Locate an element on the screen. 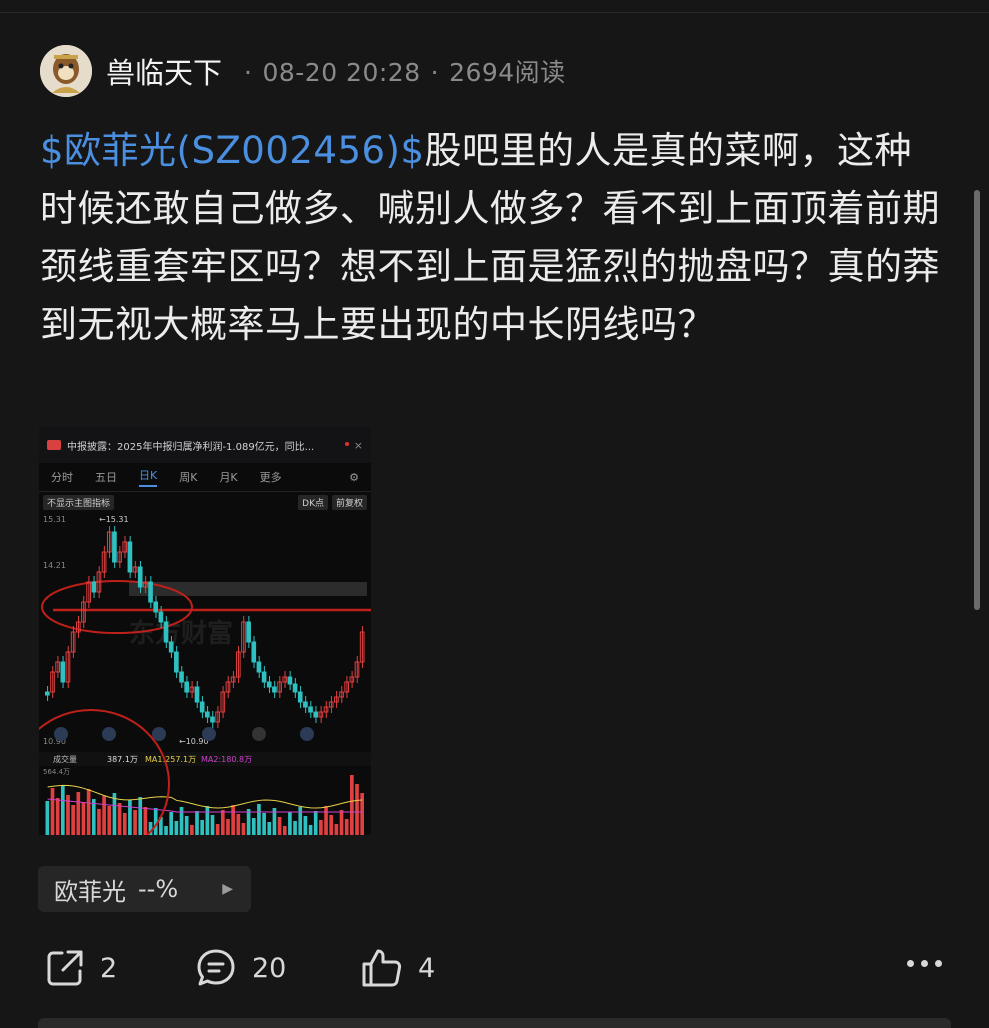 Image resolution: width=989 pixels, height=1028 pixels. like-button: 4 is located at coordinates (397, 968).